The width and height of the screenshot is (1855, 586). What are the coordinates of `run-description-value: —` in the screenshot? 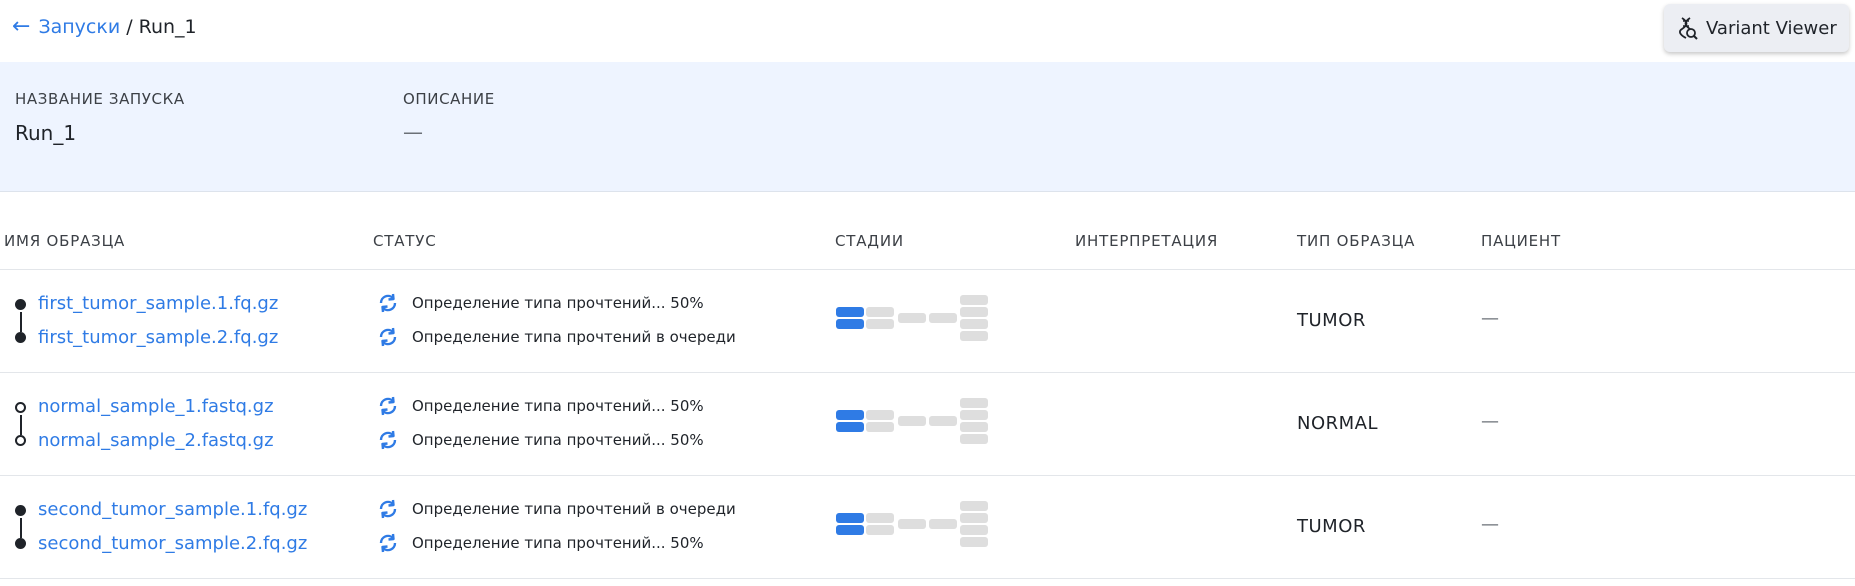 It's located at (413, 132).